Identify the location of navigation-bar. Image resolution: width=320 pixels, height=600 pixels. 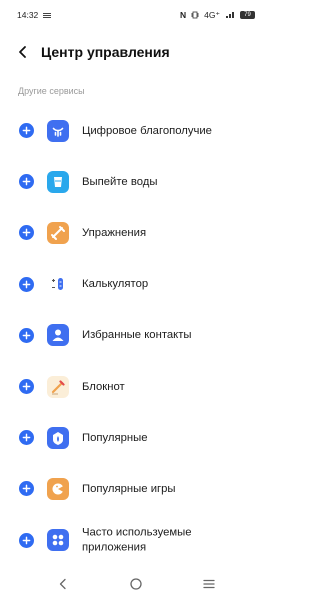
(135, 584).